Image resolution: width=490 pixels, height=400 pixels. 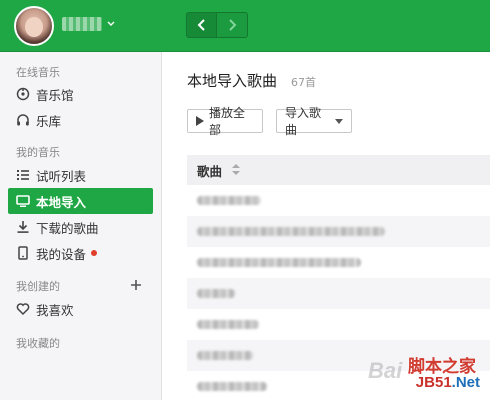 What do you see at coordinates (80, 309) in the screenshot?
I see `sidebar-item-favorites: 我喜欢` at bounding box center [80, 309].